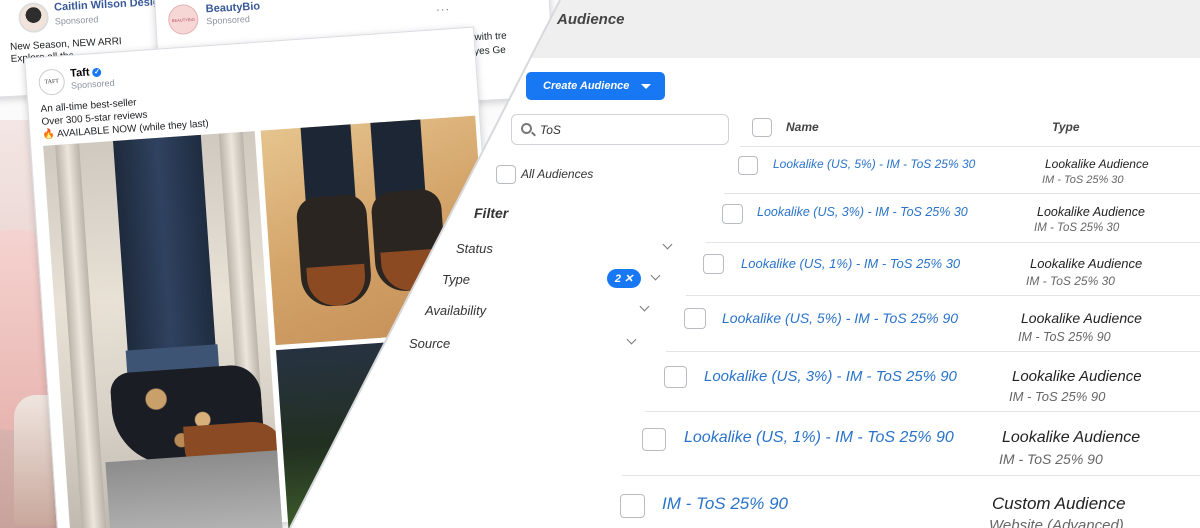 This screenshot has height=528, width=1200. Describe the element at coordinates (802, 127) in the screenshot. I see `column-header-name: Name` at that location.